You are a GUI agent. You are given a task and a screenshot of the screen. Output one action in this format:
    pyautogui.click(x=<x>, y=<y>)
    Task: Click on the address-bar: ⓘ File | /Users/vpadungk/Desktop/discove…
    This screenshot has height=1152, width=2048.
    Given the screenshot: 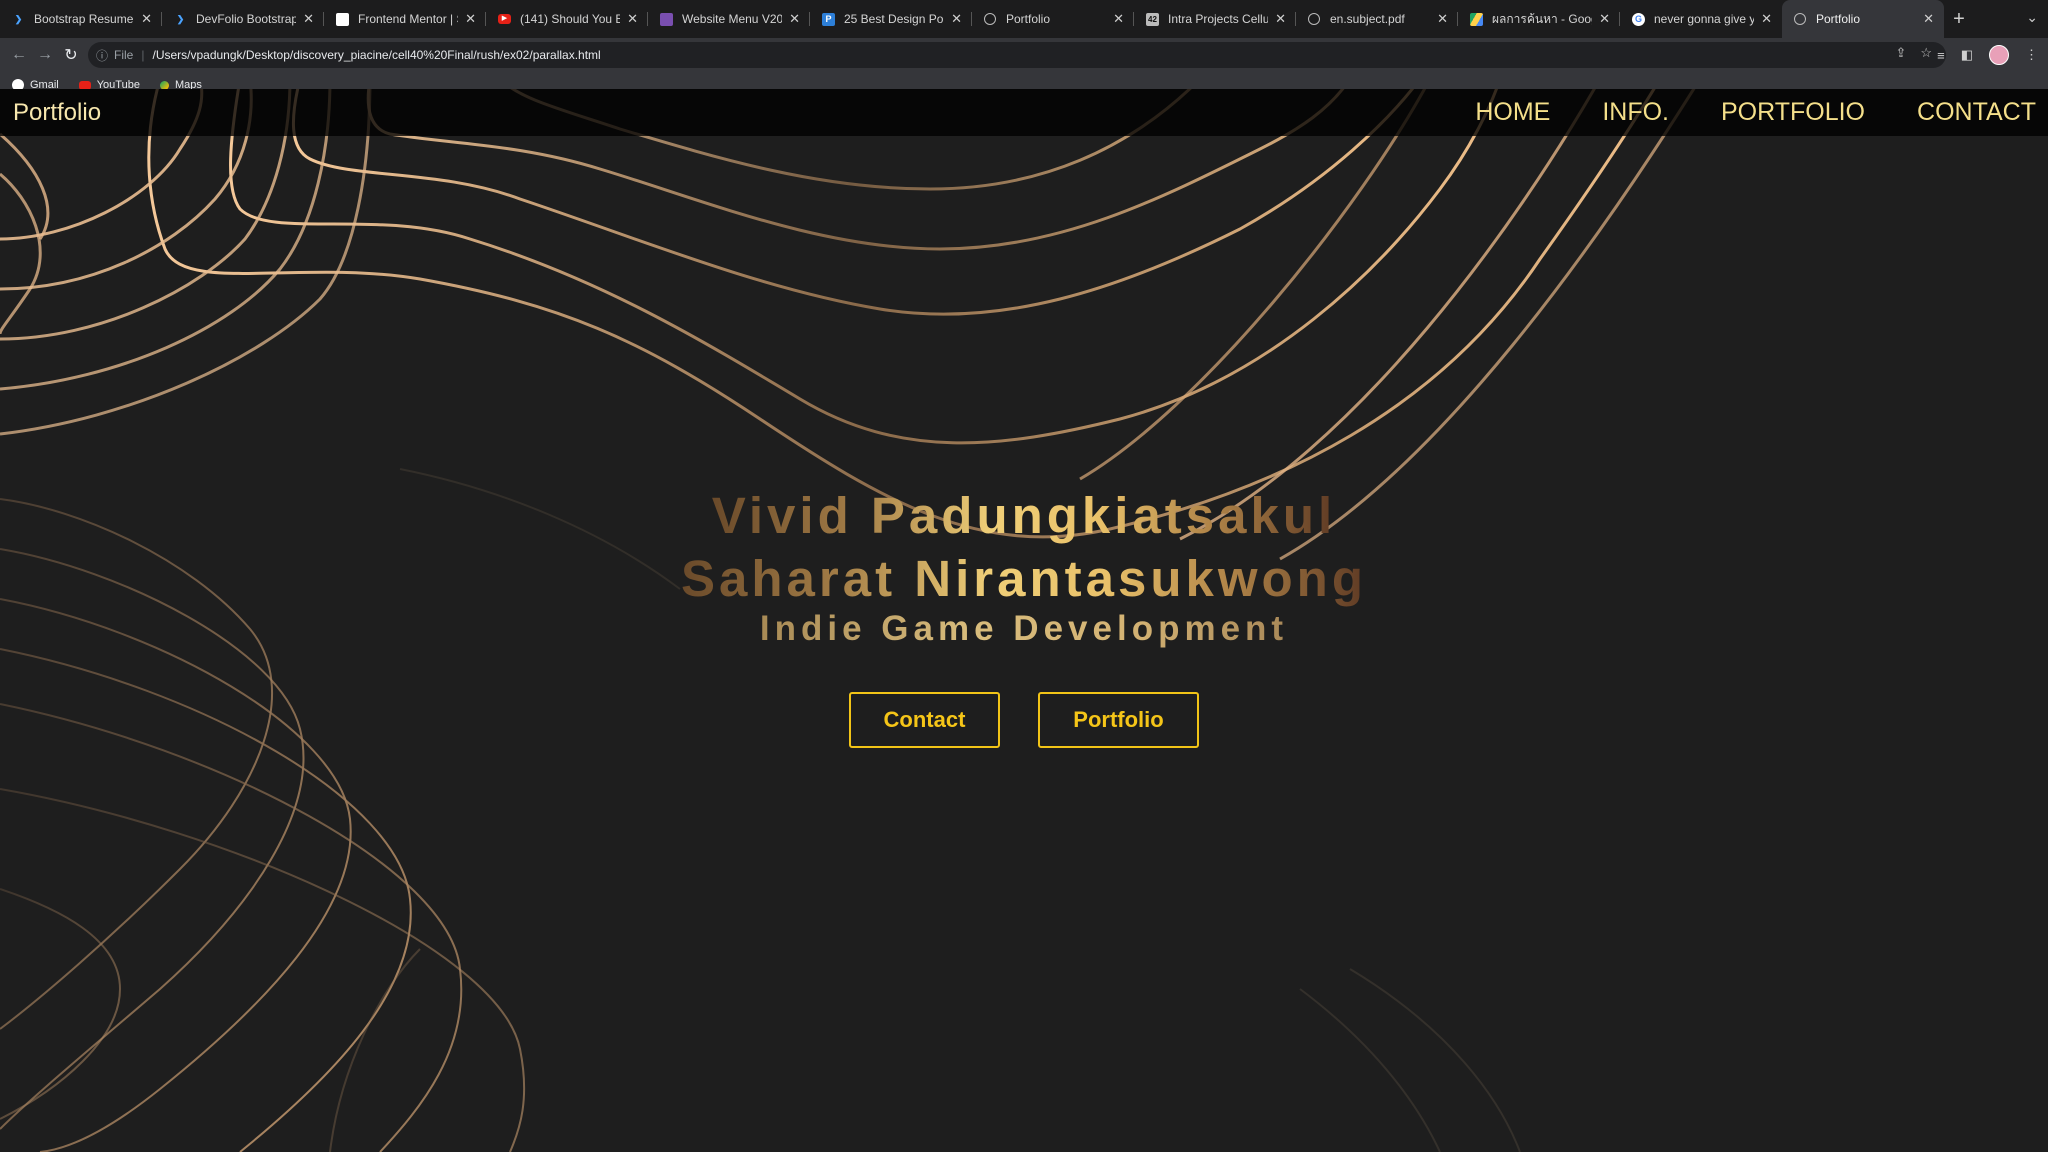 What is the action you would take?
    pyautogui.click(x=1017, y=55)
    